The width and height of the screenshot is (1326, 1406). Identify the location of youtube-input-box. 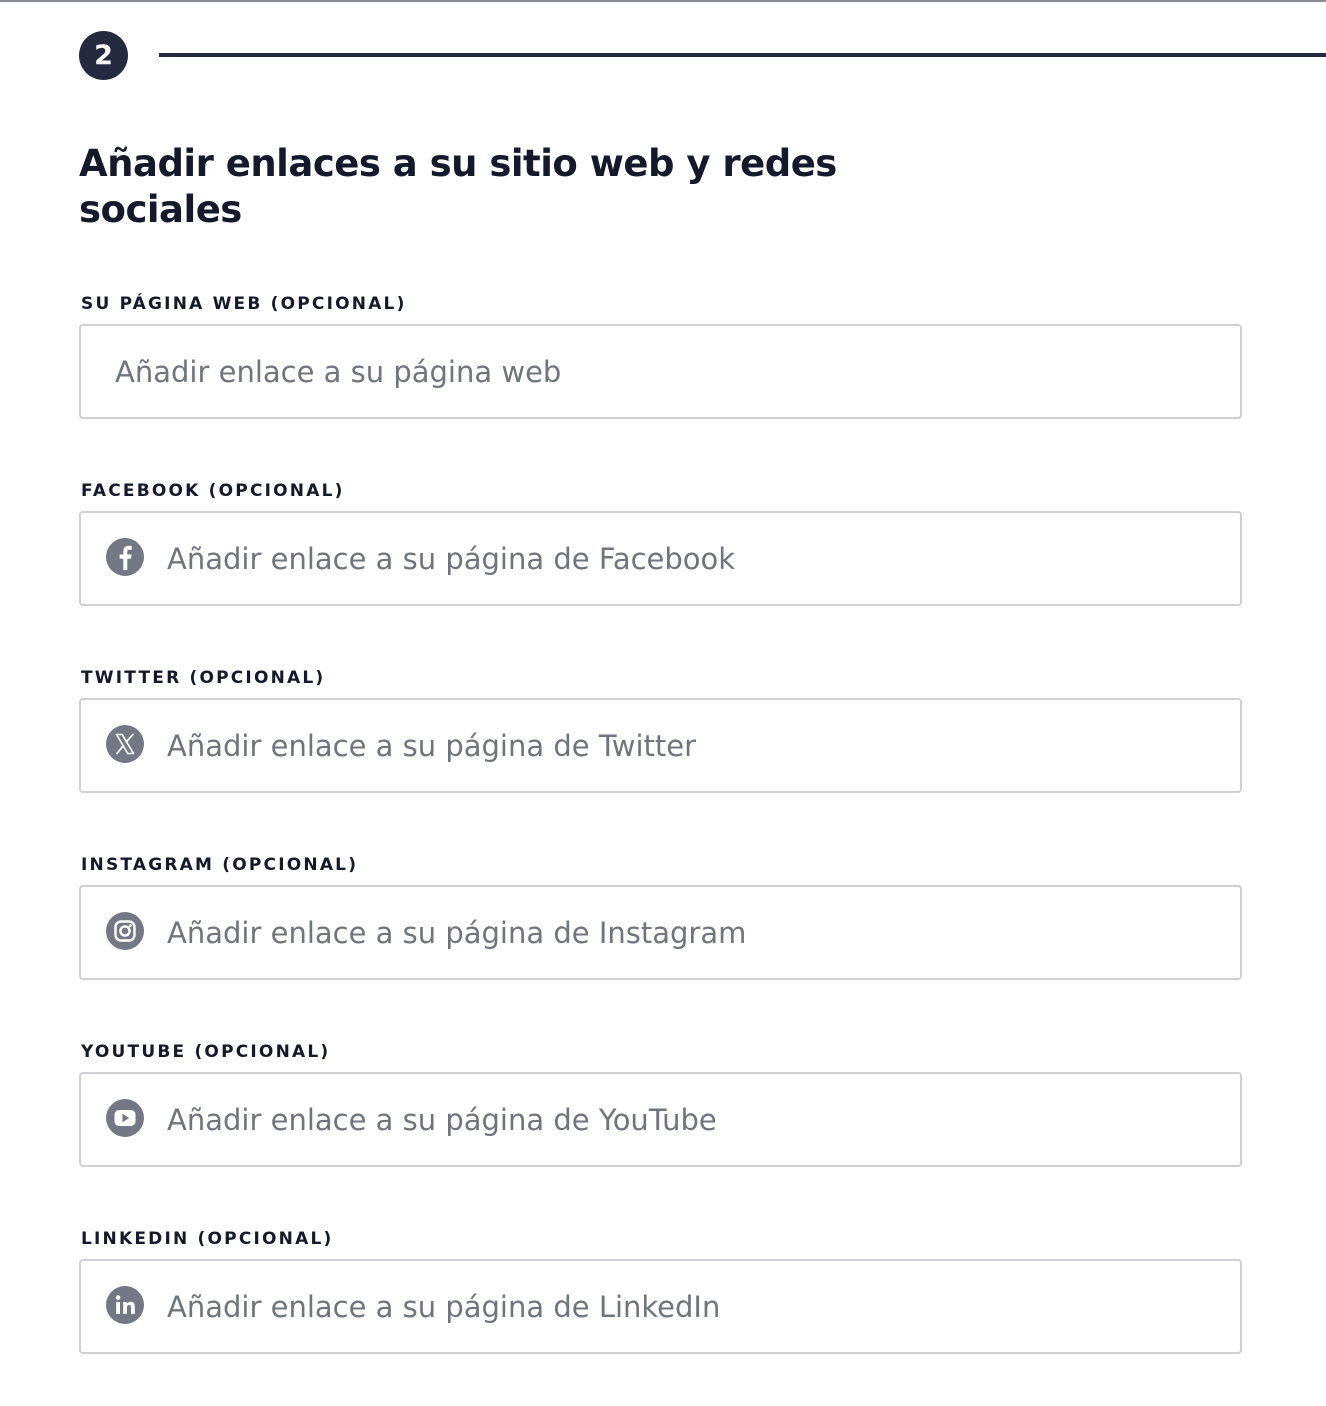
(660, 1119).